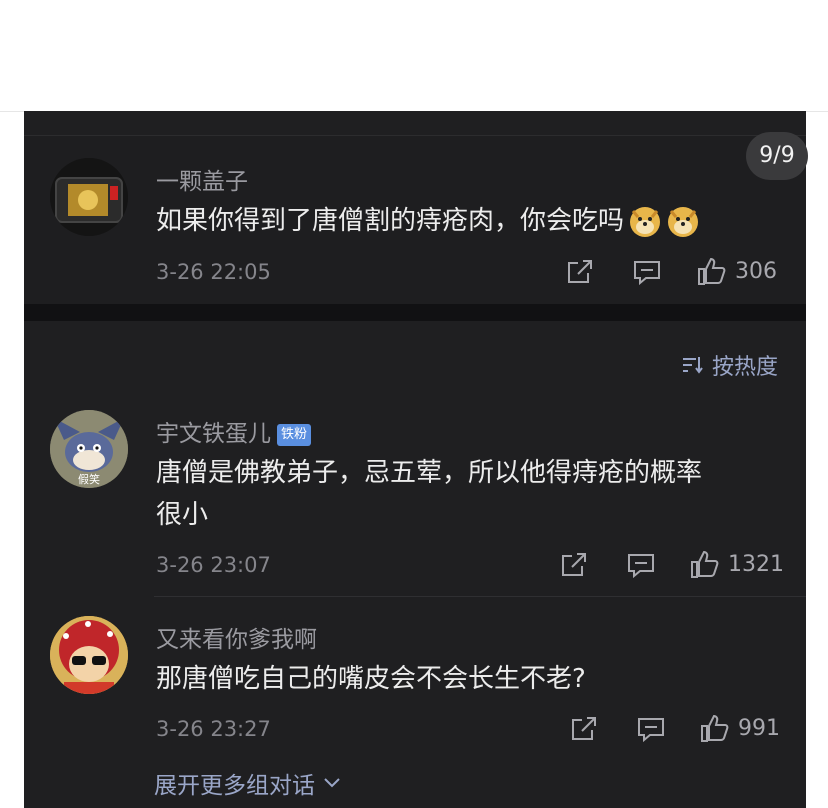 This screenshot has width=828, height=808. Describe the element at coordinates (756, 271) in the screenshot. I see `like-count: 306` at that location.